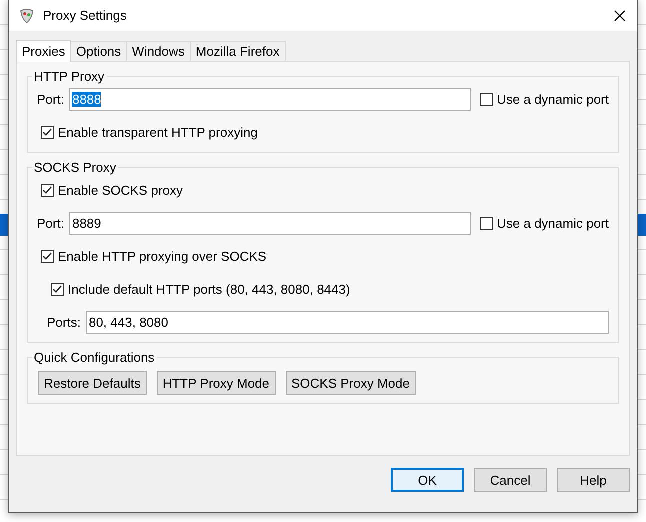 Image resolution: width=646 pixels, height=522 pixels. Describe the element at coordinates (75, 167) in the screenshot. I see `group-title: SOCKS Proxy` at that location.